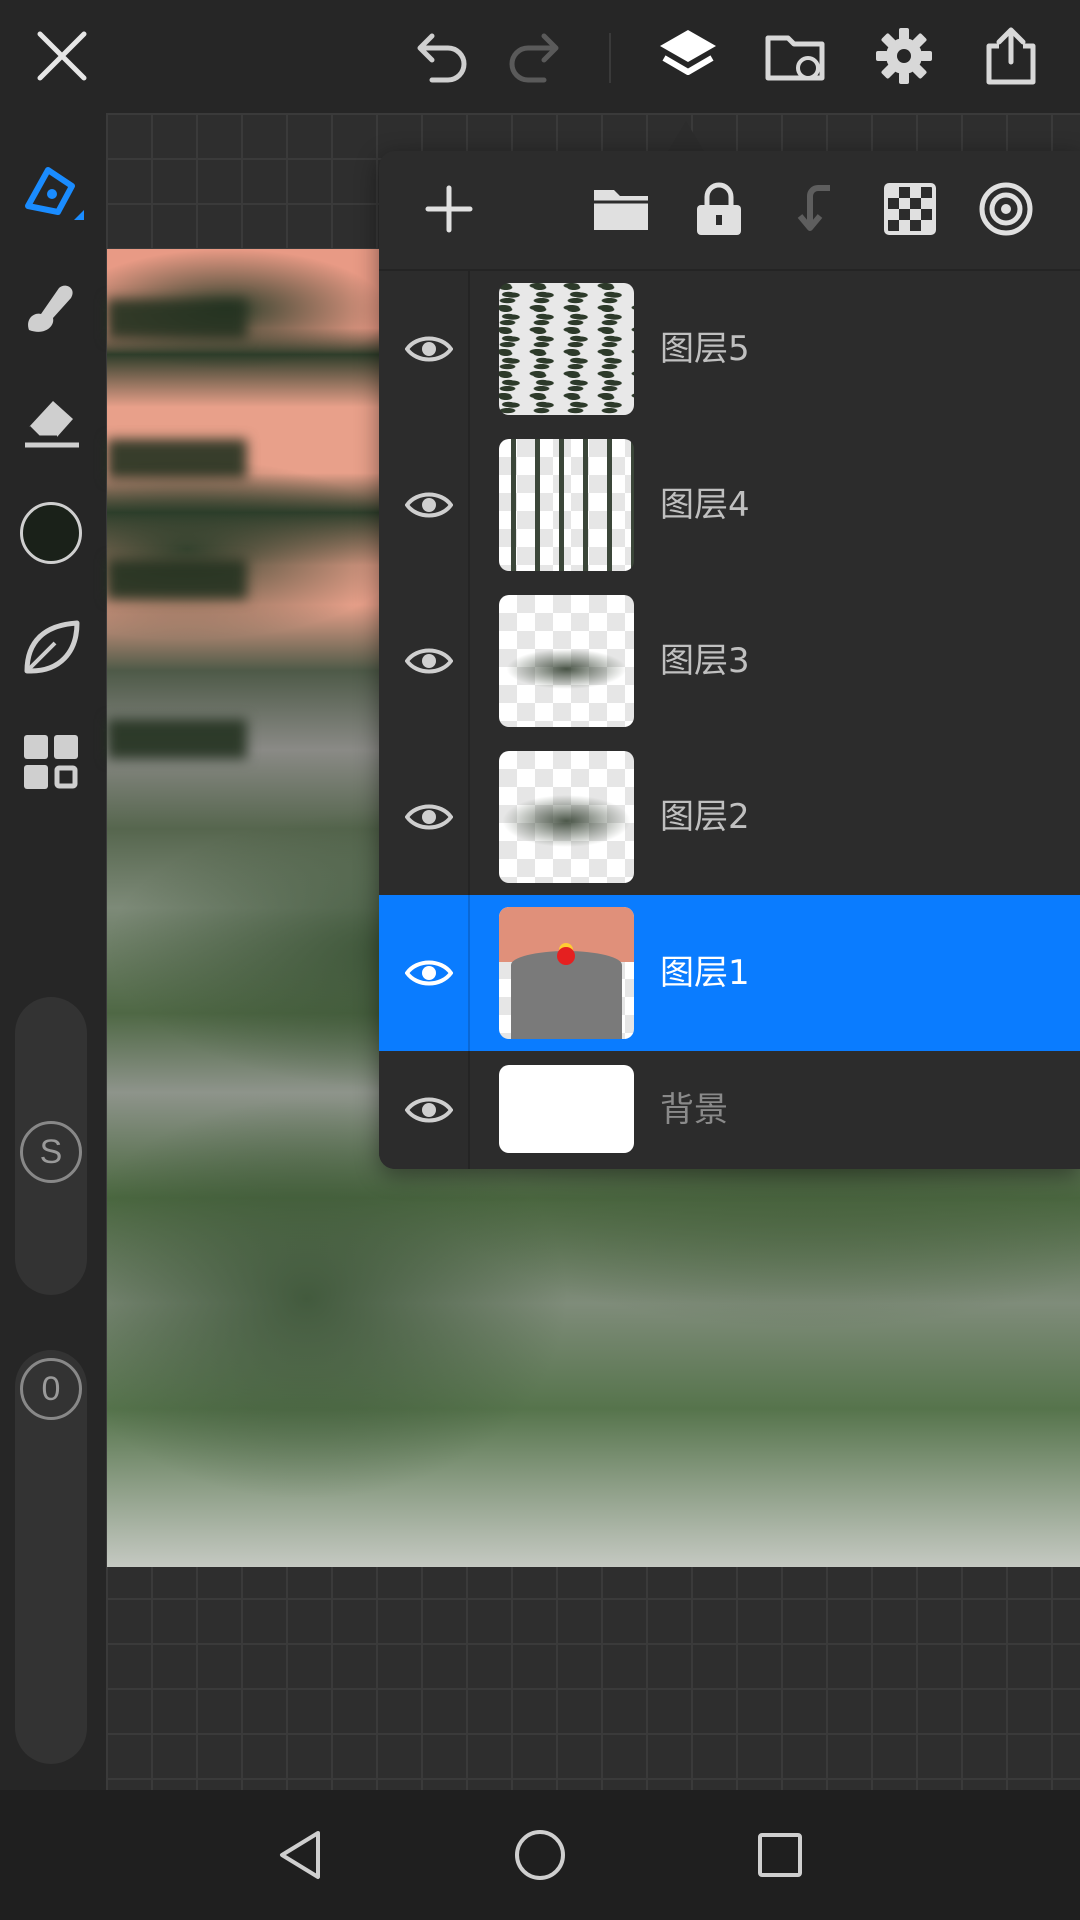  What do you see at coordinates (694, 1110) in the screenshot?
I see `layer-name: 背景` at bounding box center [694, 1110].